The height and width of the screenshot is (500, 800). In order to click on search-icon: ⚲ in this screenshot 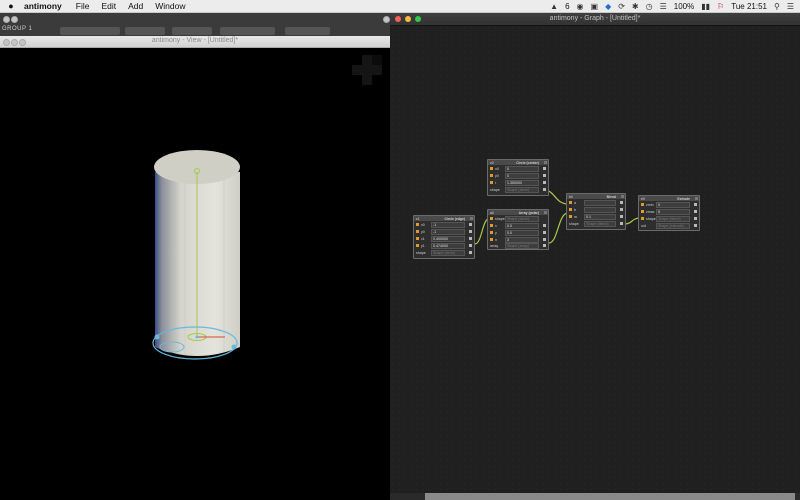, I will do `click(777, 6)`.